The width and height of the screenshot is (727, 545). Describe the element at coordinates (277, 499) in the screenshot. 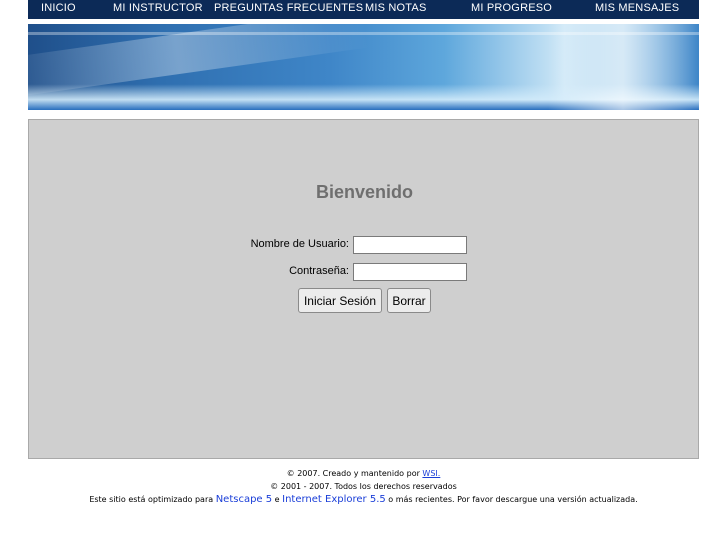

I see `footer-conjunction: e` at that location.